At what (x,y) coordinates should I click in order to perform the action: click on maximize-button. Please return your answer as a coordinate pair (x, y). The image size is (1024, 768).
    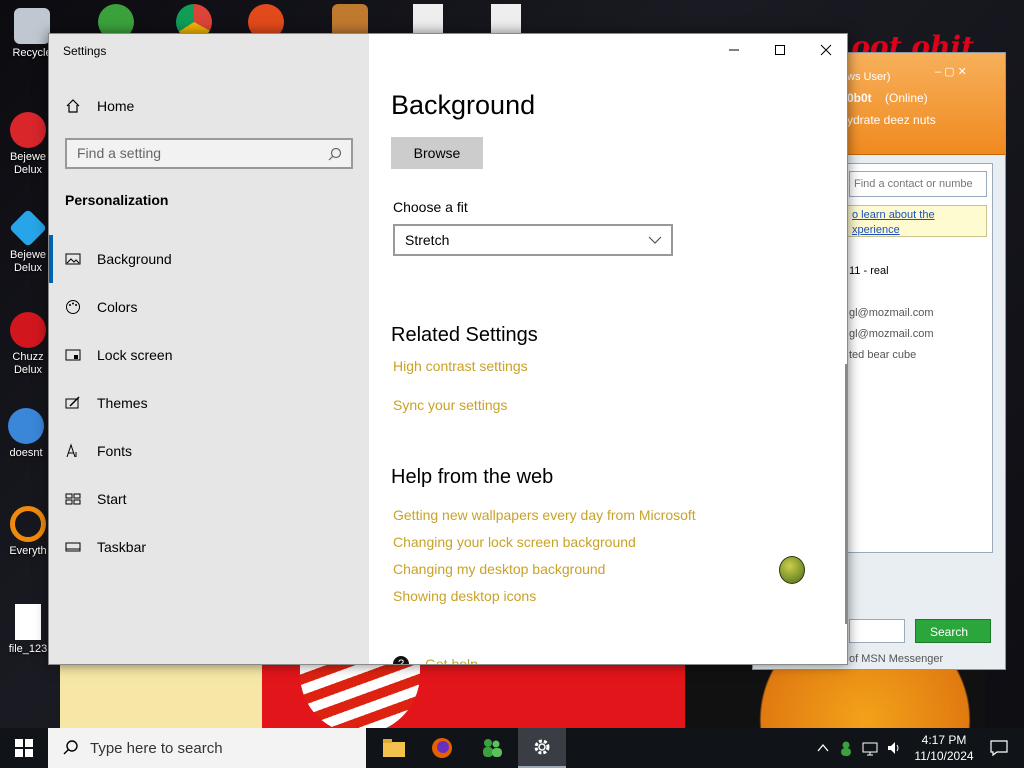
    Looking at the image, I should click on (780, 50).